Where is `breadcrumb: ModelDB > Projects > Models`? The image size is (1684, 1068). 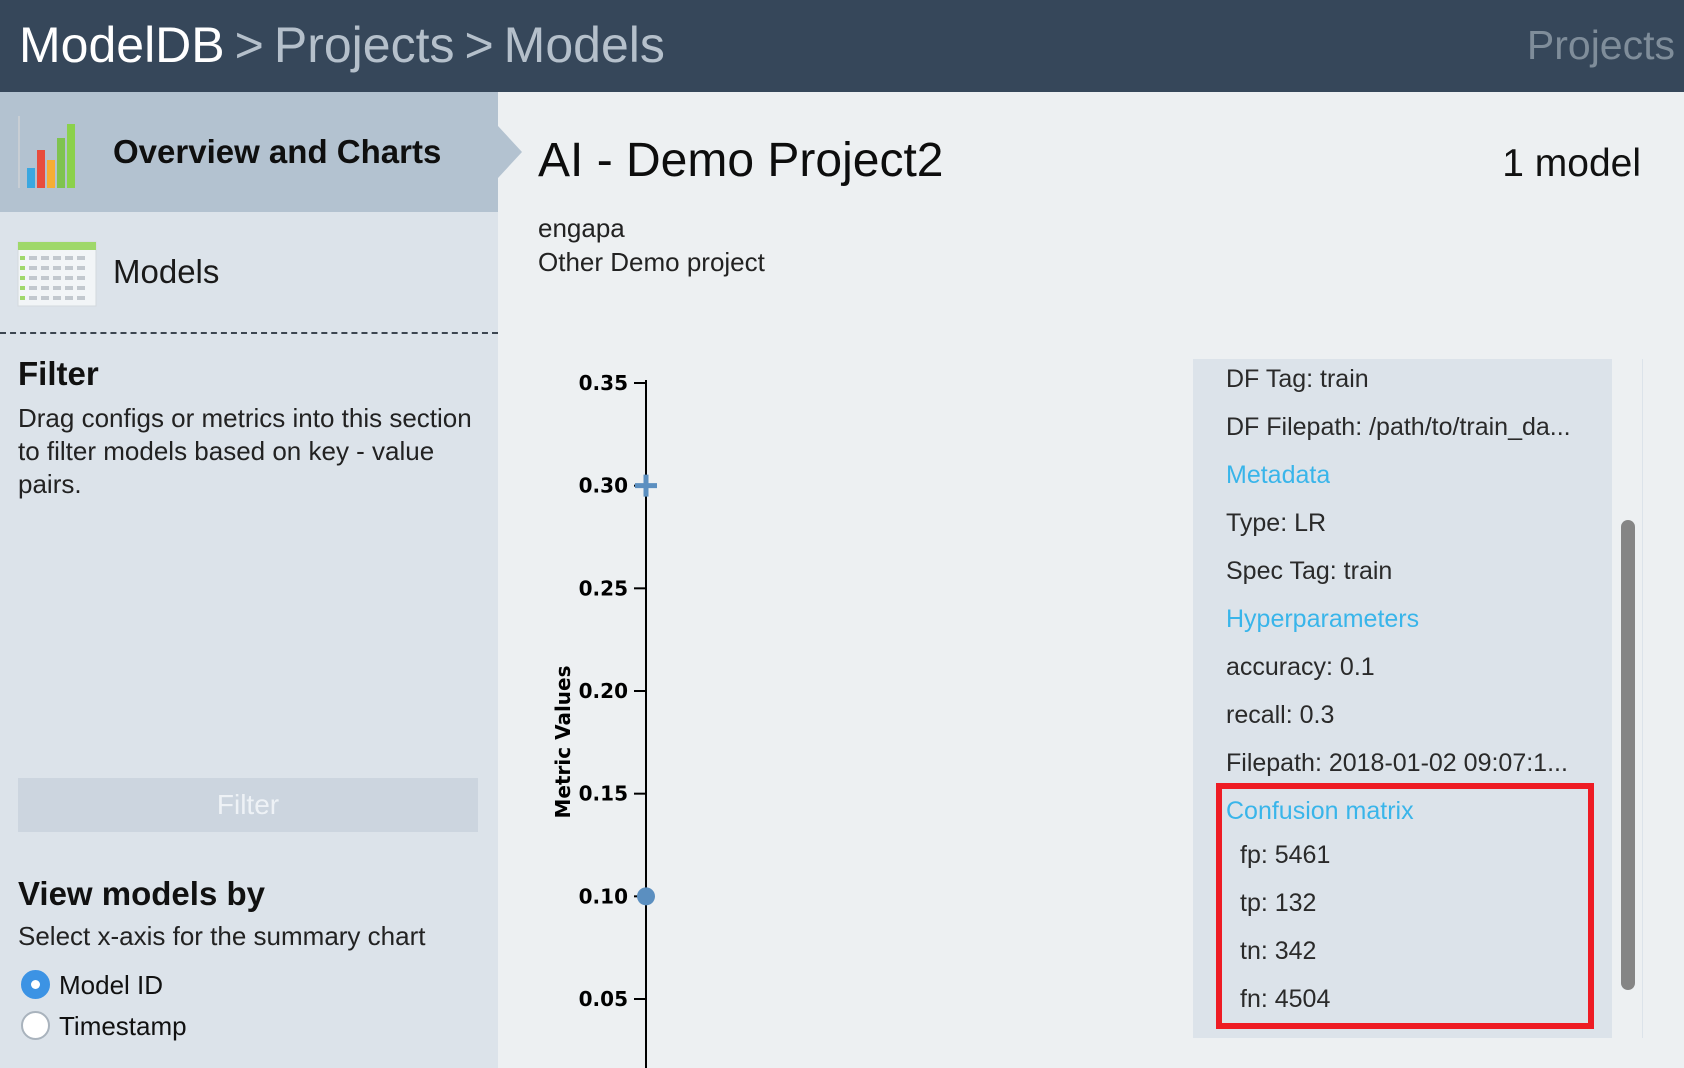 breadcrumb: ModelDB > Projects > Models is located at coordinates (342, 45).